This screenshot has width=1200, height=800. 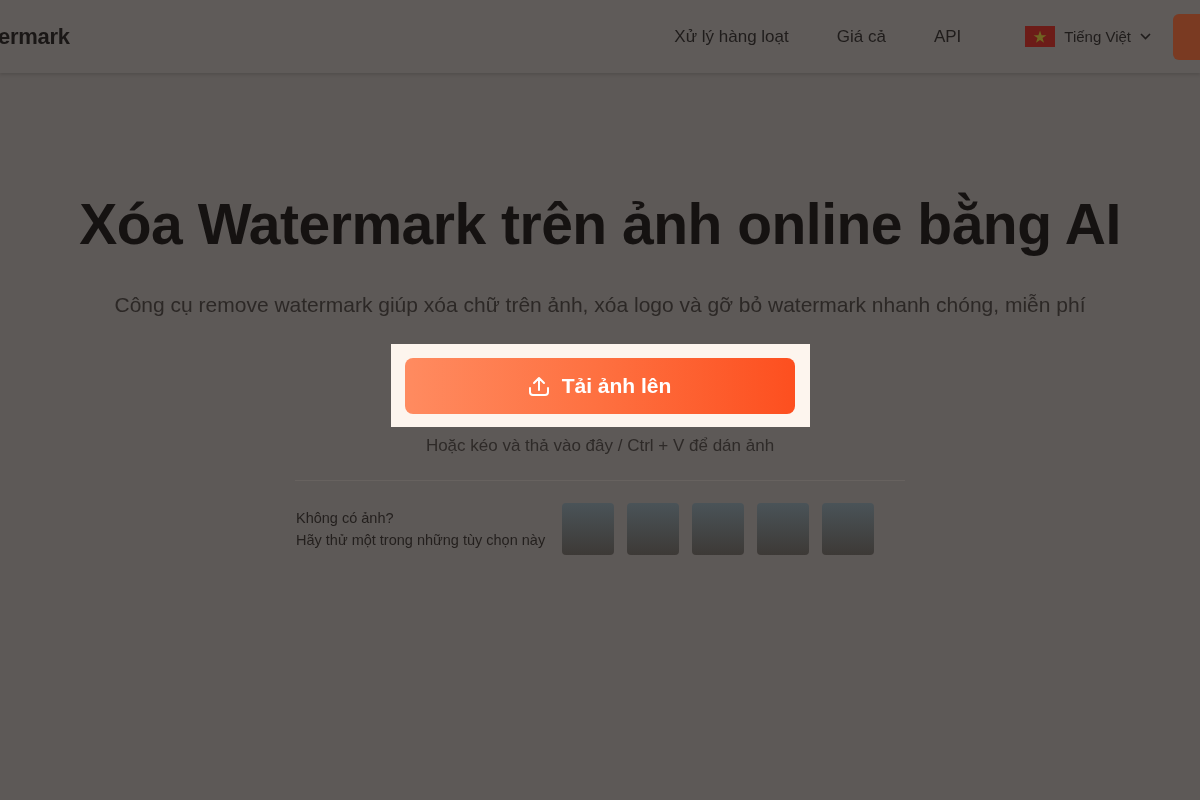 What do you see at coordinates (1088, 36) in the screenshot?
I see `language-selector: Tiếng Việt` at bounding box center [1088, 36].